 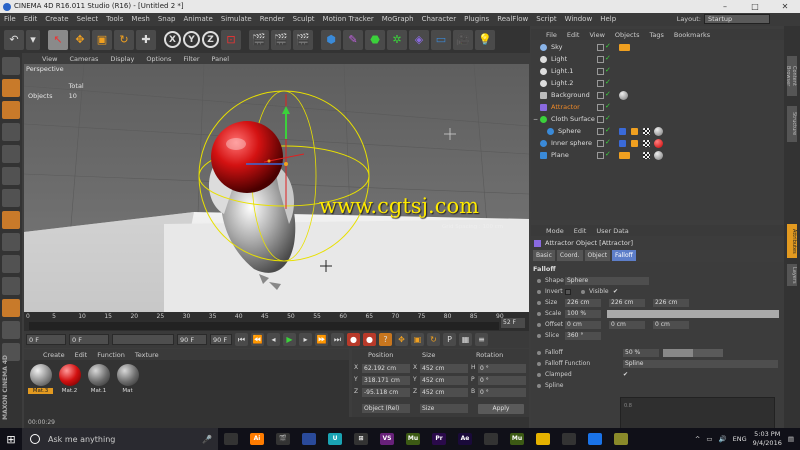 I want to click on scale-slider, so click(x=693, y=314).